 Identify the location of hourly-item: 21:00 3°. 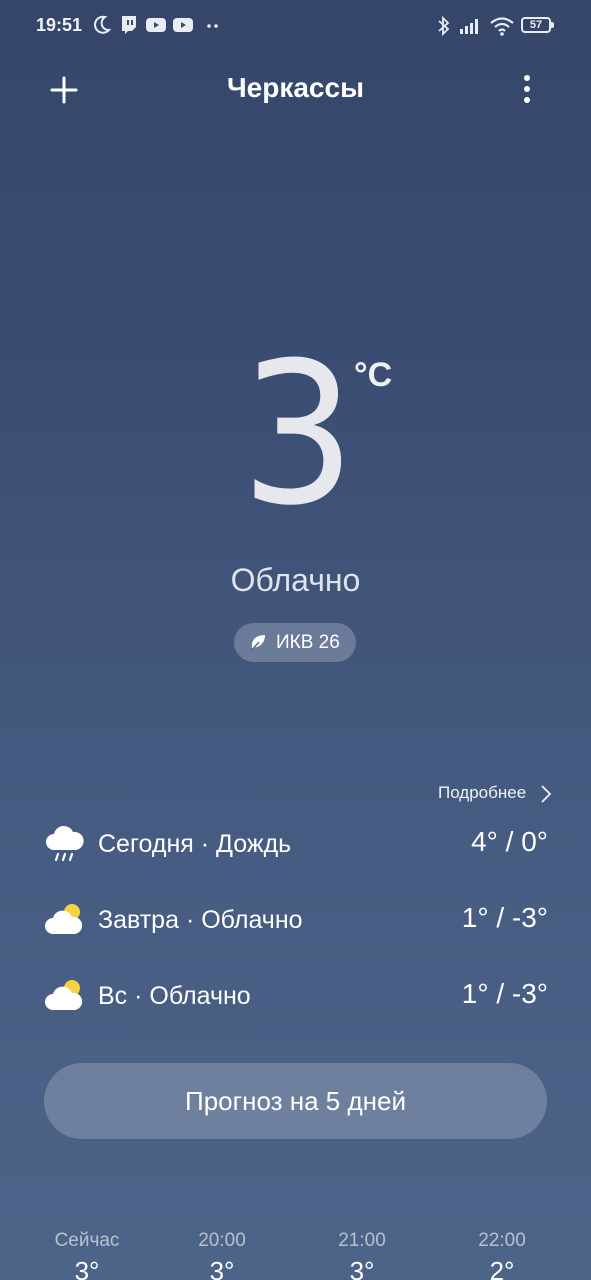
(362, 1254).